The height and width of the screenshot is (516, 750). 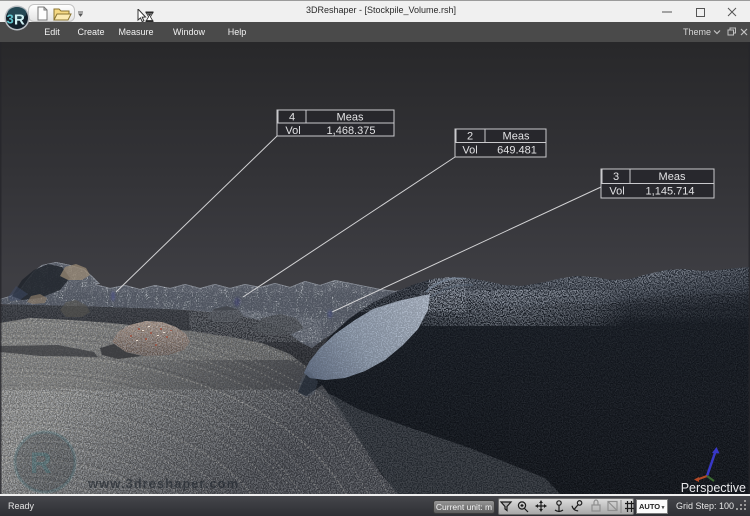 I want to click on svg-text: 649.481, so click(x=517, y=151).